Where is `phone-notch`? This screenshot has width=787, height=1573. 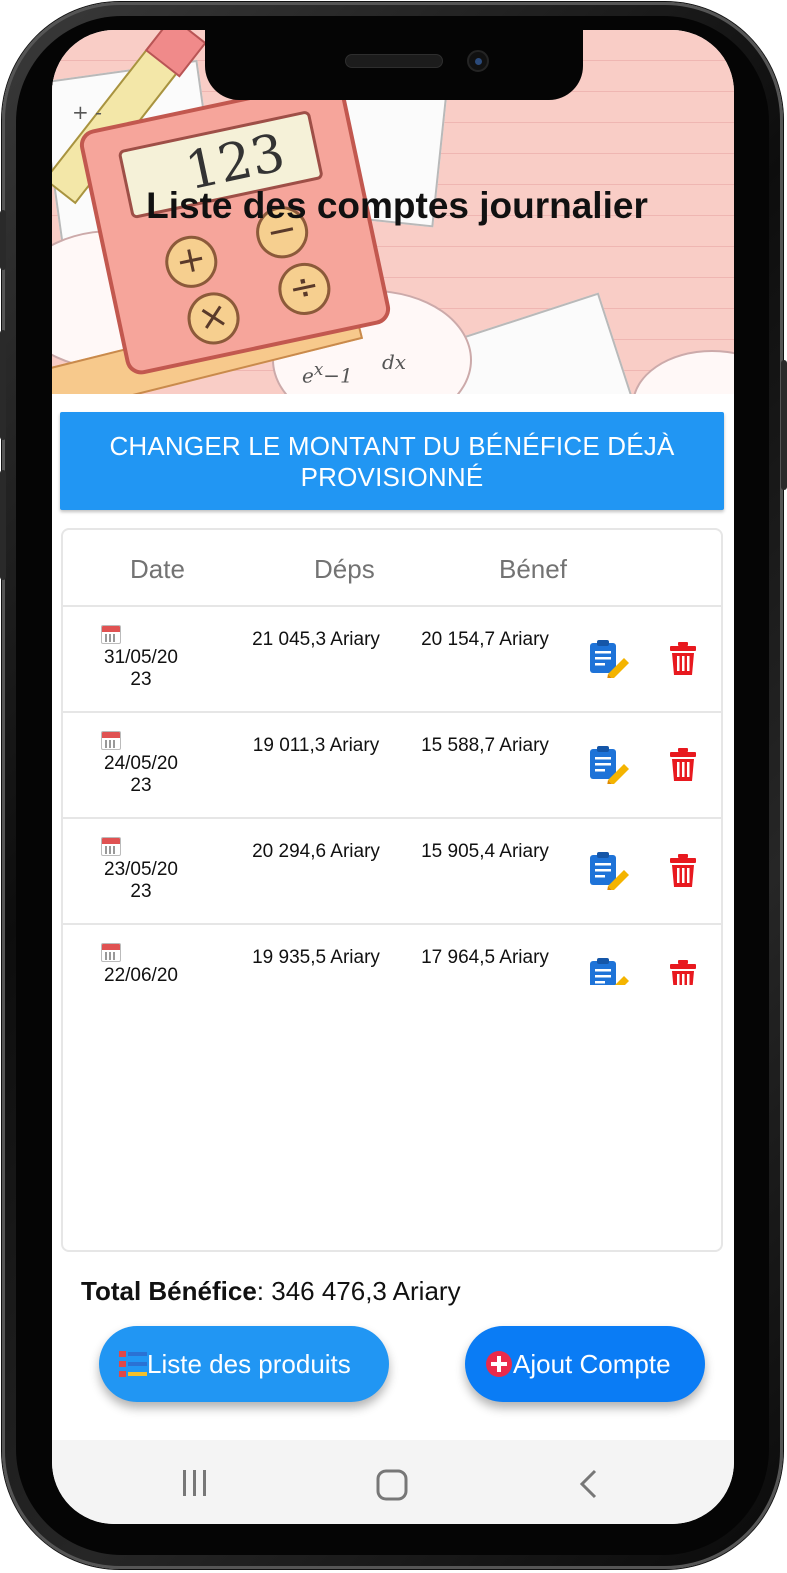 phone-notch is located at coordinates (394, 65).